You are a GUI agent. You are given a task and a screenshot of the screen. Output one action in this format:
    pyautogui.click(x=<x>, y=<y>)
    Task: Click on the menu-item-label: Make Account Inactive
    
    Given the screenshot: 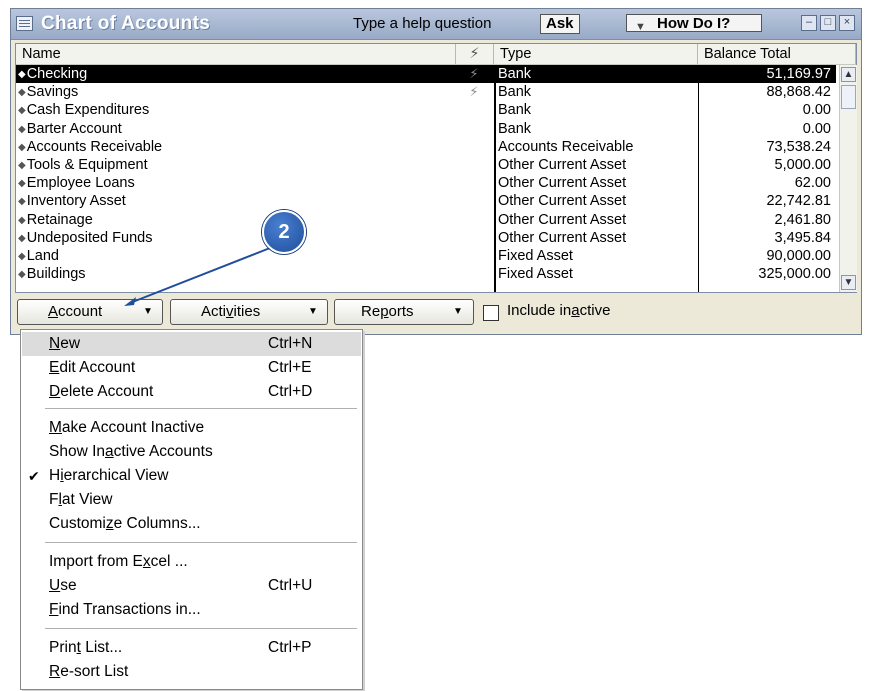 What is the action you would take?
    pyautogui.click(x=127, y=427)
    